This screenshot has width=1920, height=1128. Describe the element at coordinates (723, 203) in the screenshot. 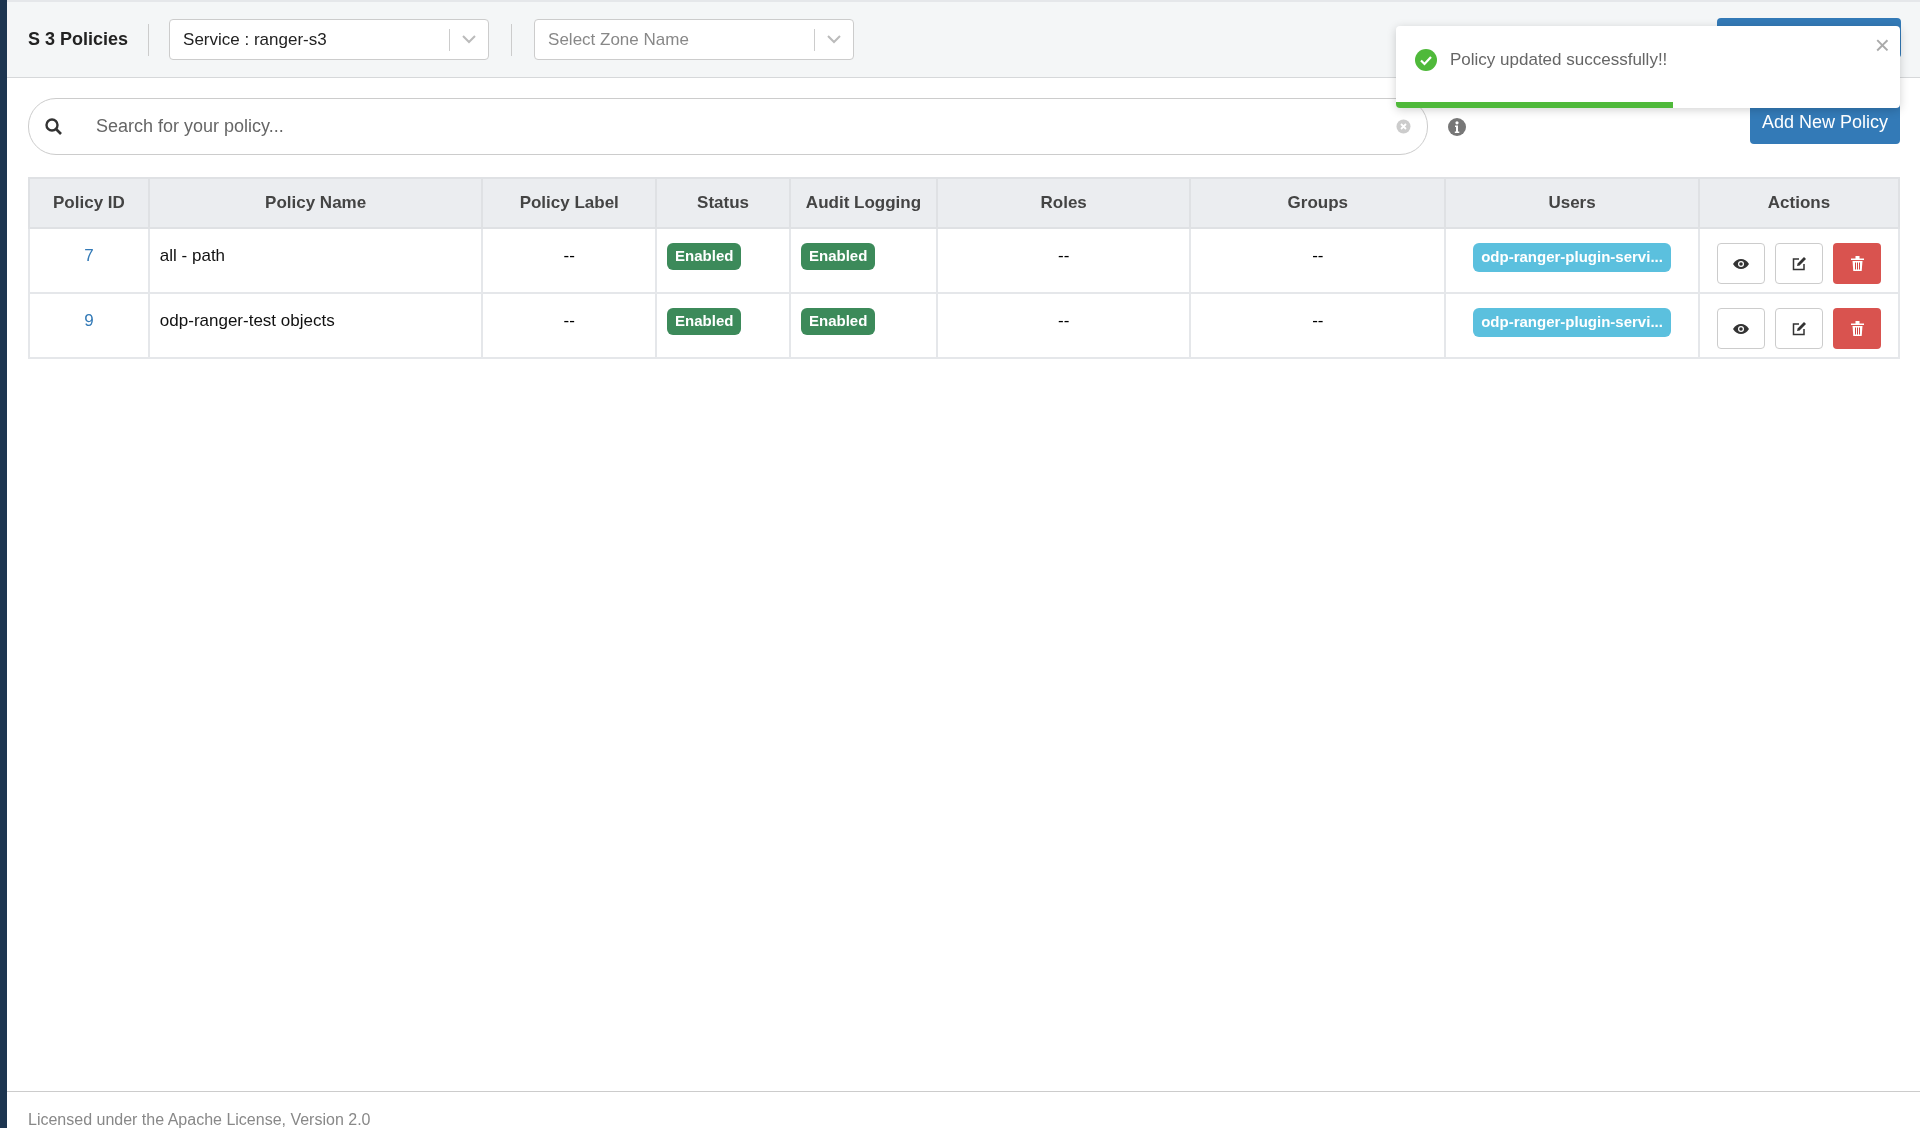

I see `column-header: Status` at that location.